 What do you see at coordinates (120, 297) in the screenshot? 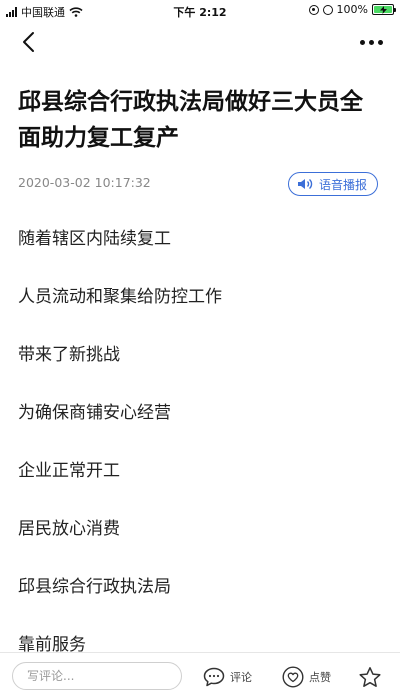
I see `article-paragraph: 人员流动和聚集给防控工作` at bounding box center [120, 297].